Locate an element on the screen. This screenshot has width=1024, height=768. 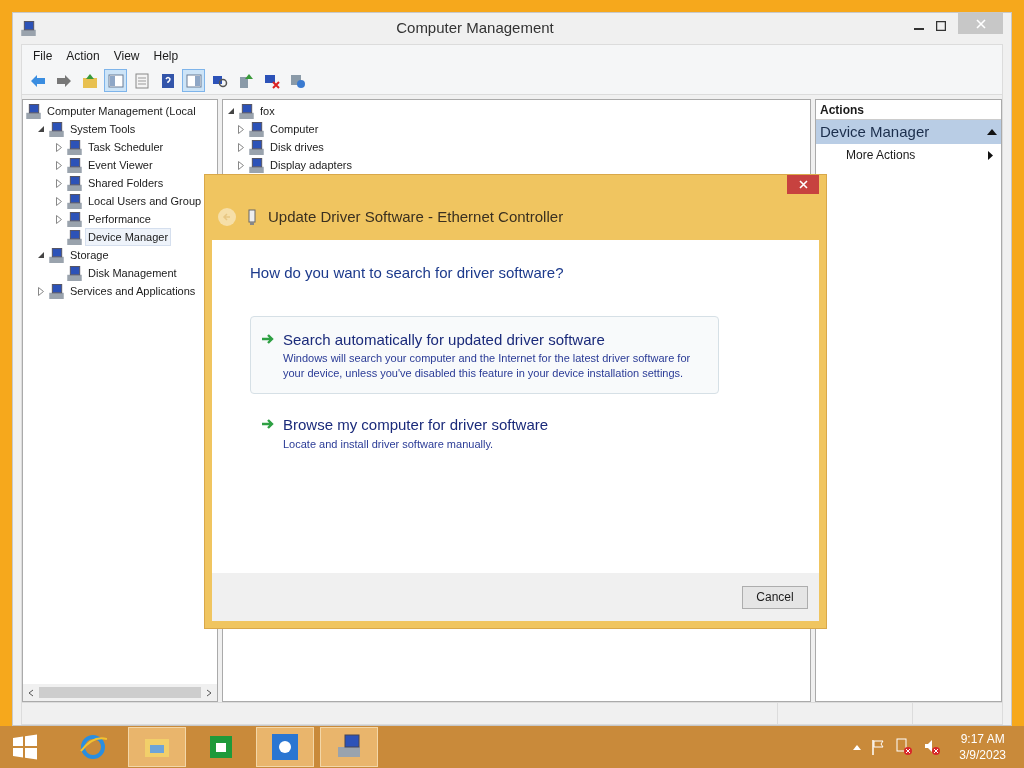
scroll-right-icon is located at coordinates (209, 692).